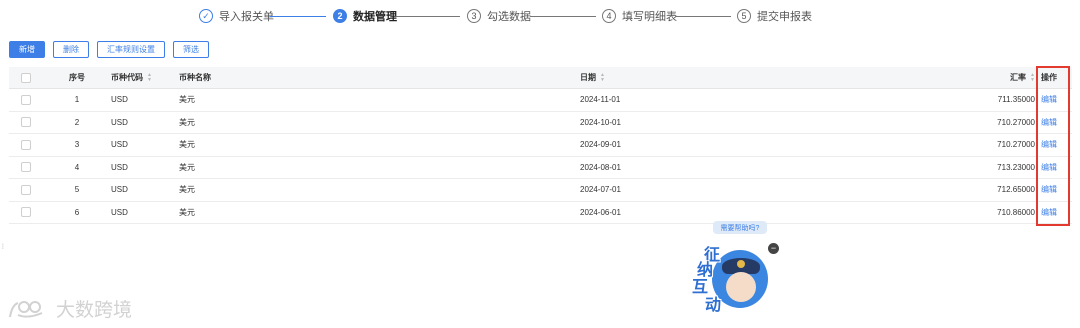 This screenshot has width=1080, height=328. What do you see at coordinates (937, 77) in the screenshot?
I see `header-rate-cell: 汇率 ▲ ▼` at bounding box center [937, 77].